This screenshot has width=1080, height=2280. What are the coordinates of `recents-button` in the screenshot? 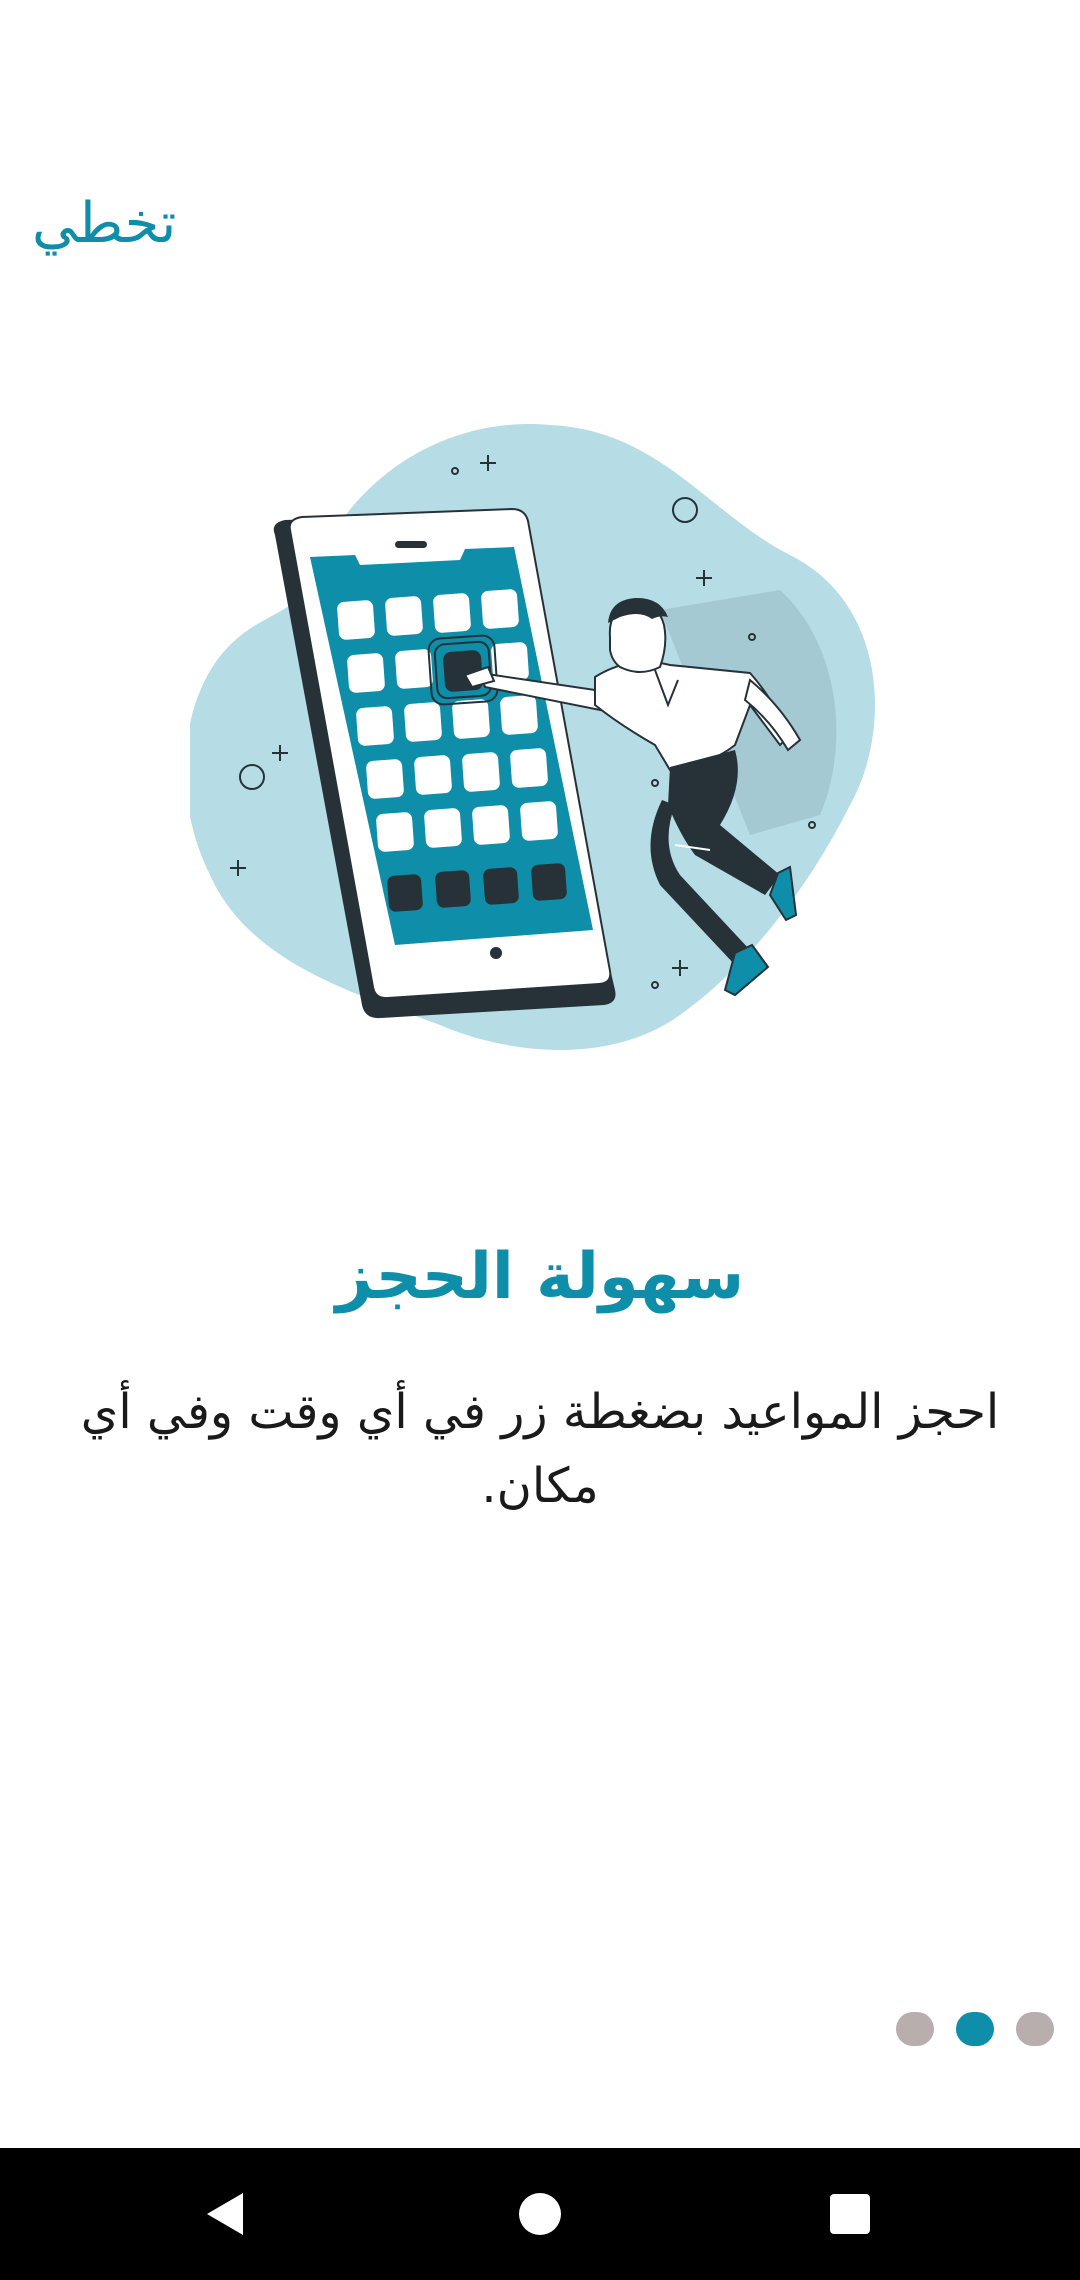 It's located at (850, 2214).